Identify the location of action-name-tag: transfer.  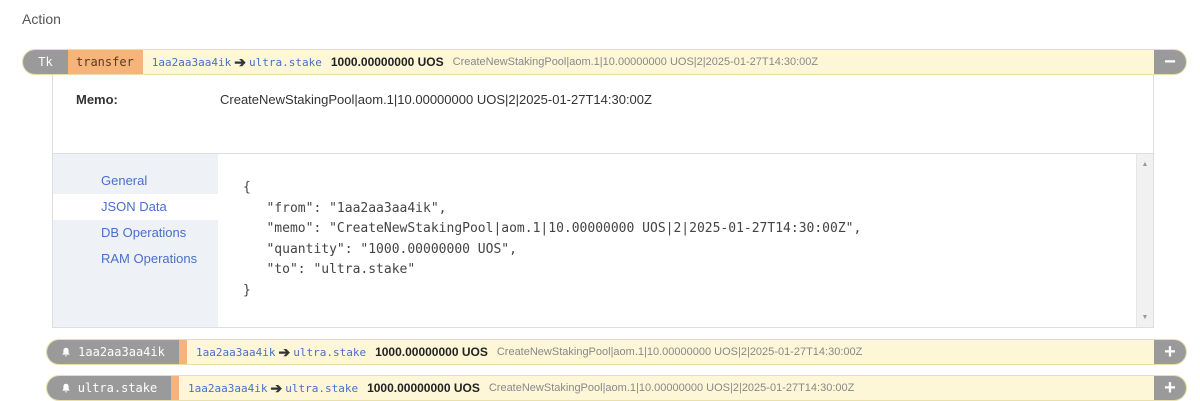
(105, 62).